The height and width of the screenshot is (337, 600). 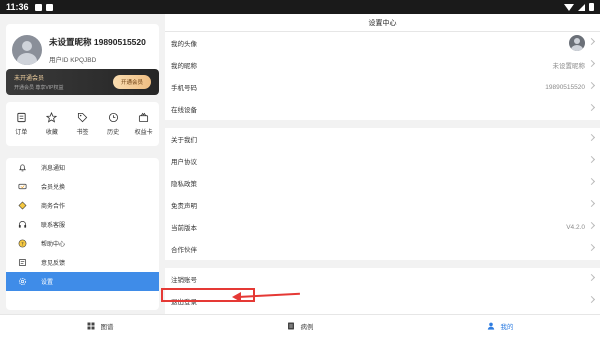 What do you see at coordinates (22, 262) in the screenshot?
I see `feedback-icon` at bounding box center [22, 262].